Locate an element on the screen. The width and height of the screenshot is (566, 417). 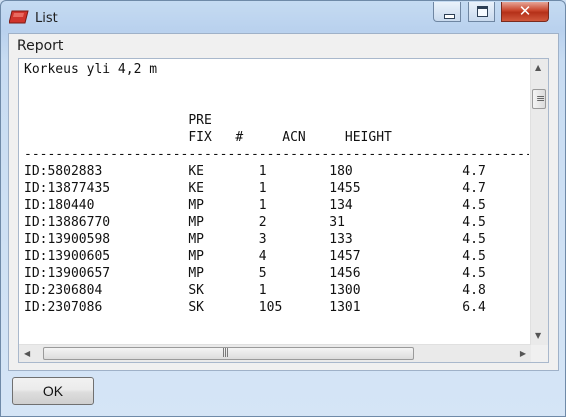
close-icon: ✕ is located at coordinates (525, 11).